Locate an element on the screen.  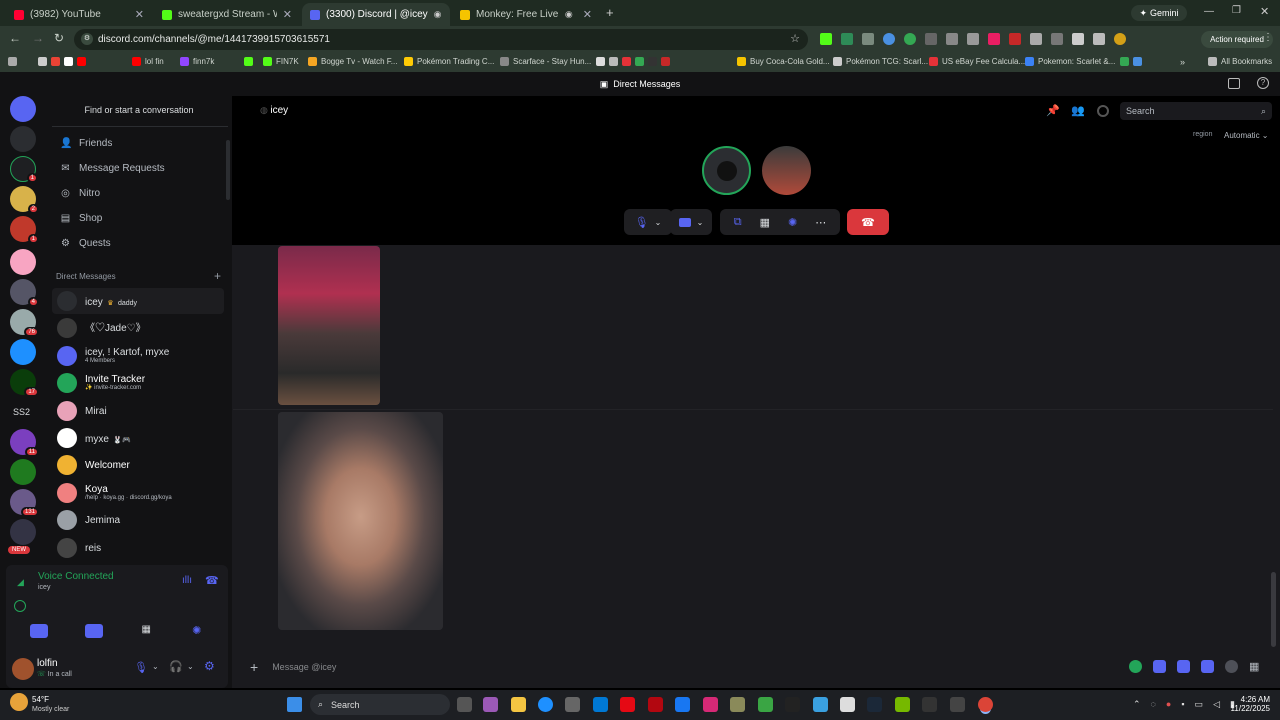
sidebar-item-quests: ⚙ Quests is located at coordinates (141, 243).